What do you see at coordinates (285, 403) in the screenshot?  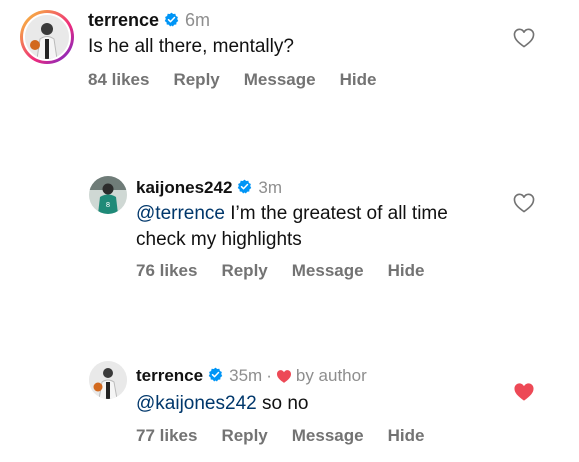 I see `comment-body: so no` at bounding box center [285, 403].